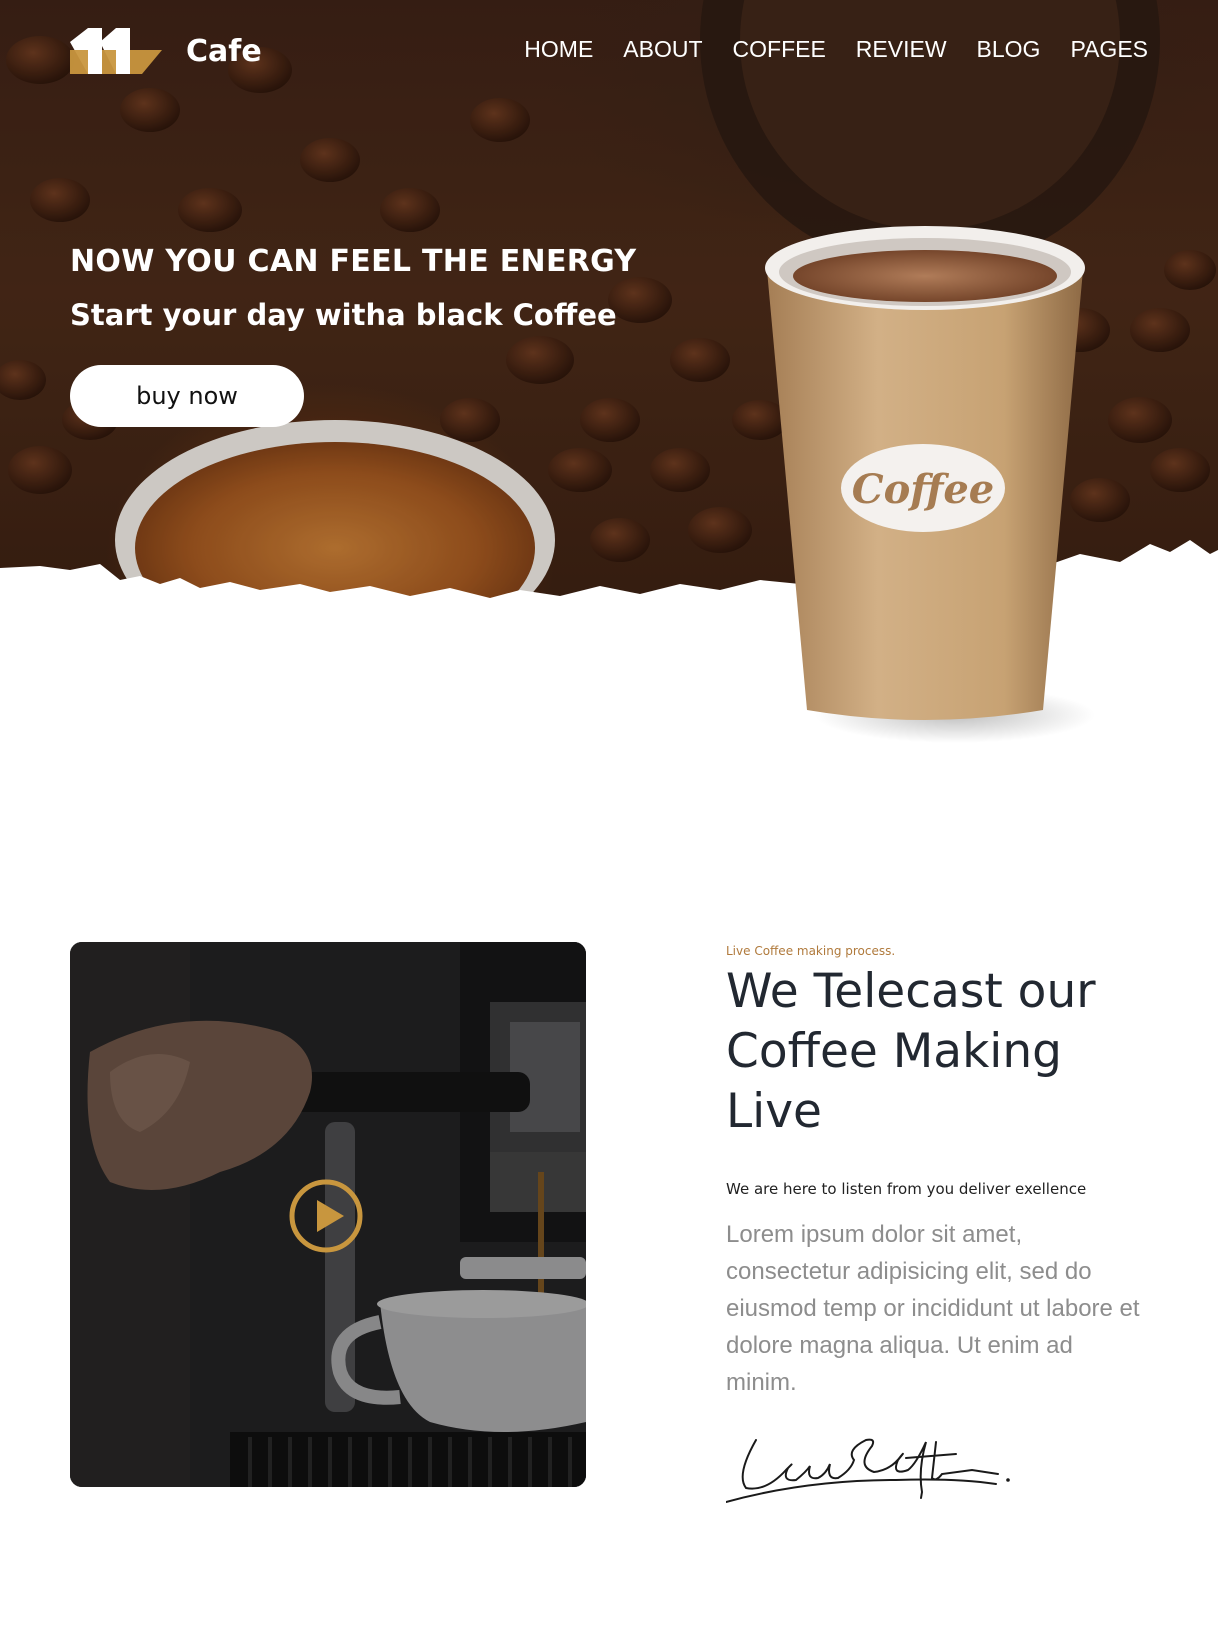 This screenshot has width=1218, height=1648. Describe the element at coordinates (662, 49) in the screenshot. I see `nav-about: ABOUT` at that location.